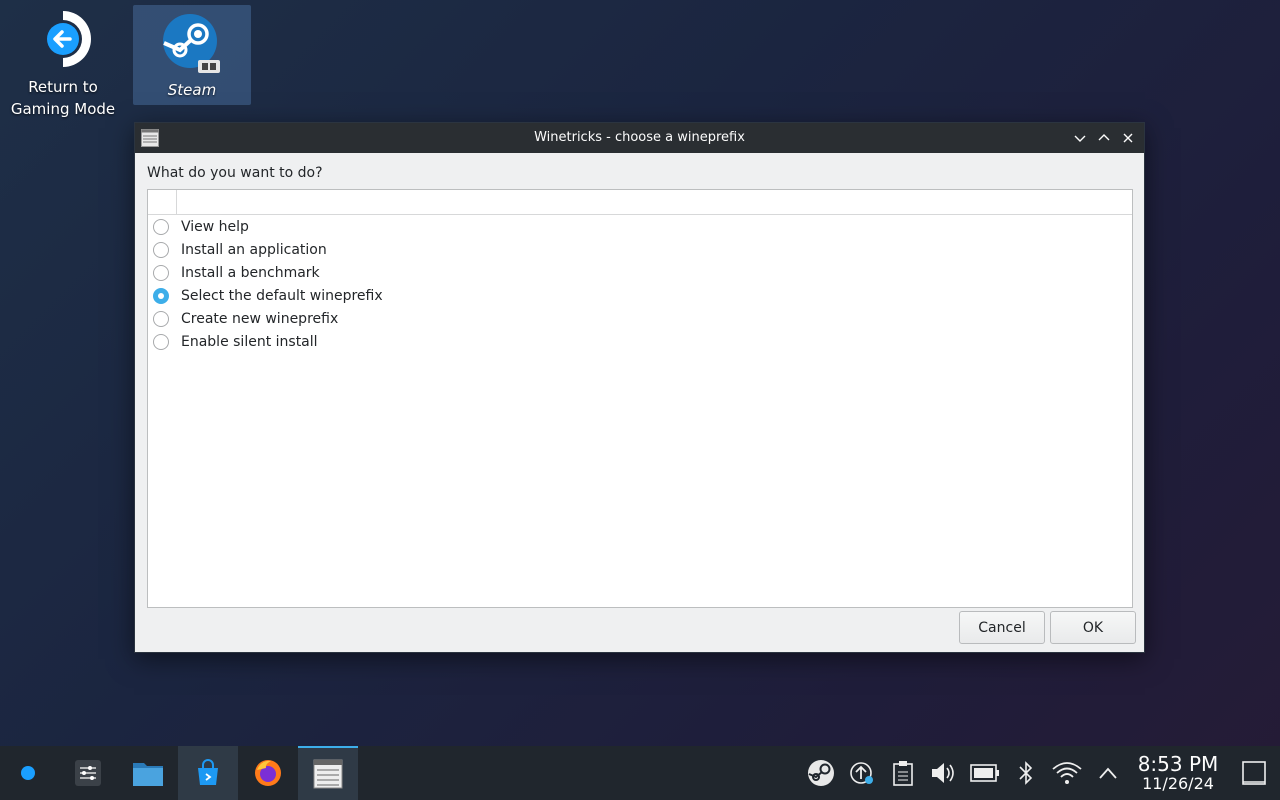  I want to click on steam-deck-launcher-icon, so click(31, 773).